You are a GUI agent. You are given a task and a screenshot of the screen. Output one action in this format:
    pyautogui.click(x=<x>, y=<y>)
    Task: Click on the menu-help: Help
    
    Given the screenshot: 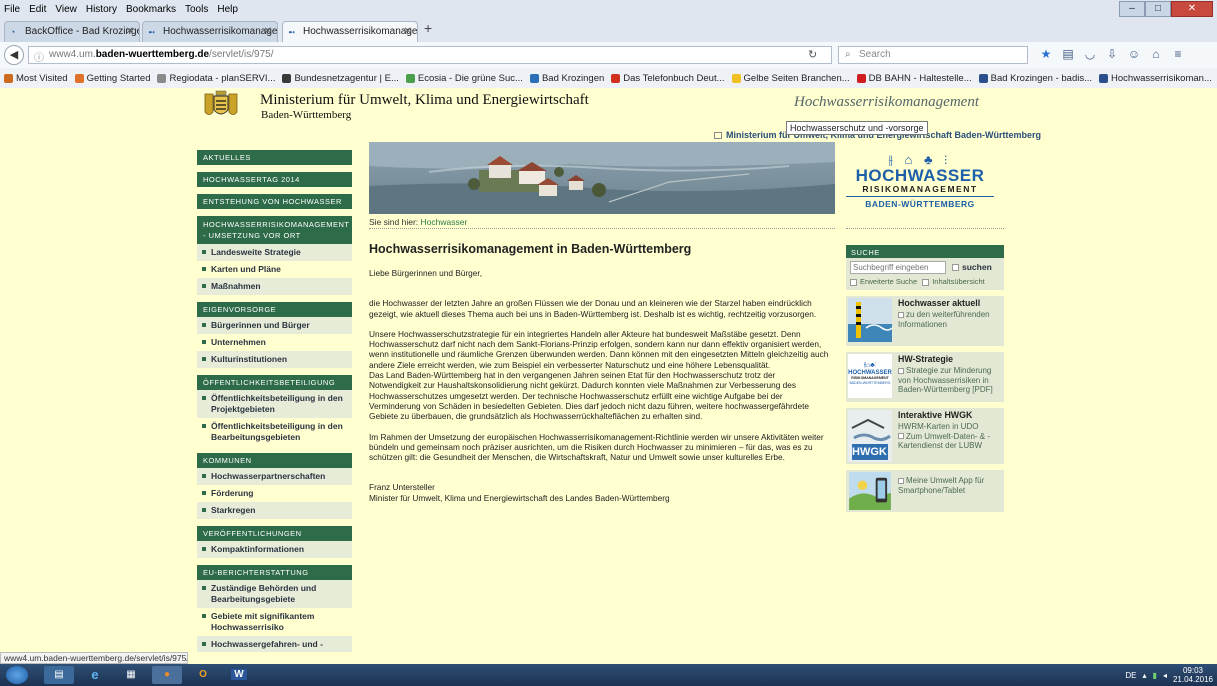 What is the action you would take?
    pyautogui.click(x=227, y=9)
    